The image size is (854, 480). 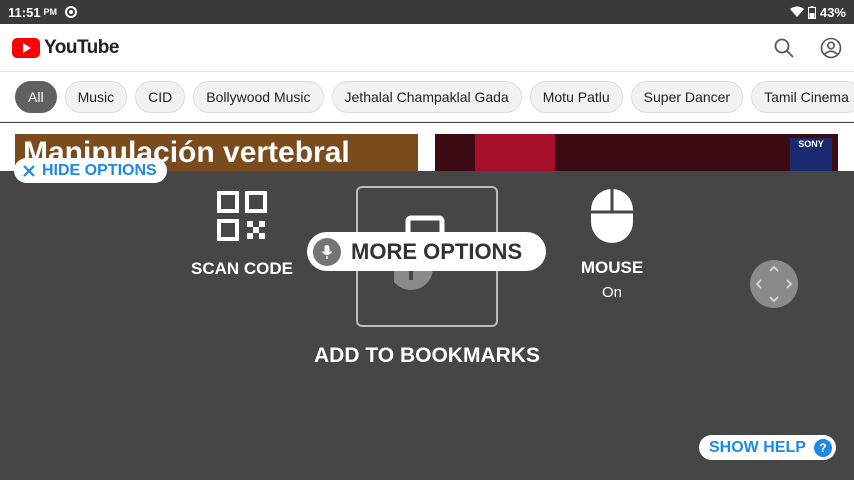 What do you see at coordinates (636, 152) in the screenshot?
I see `video-thumbnail-2: SONY` at bounding box center [636, 152].